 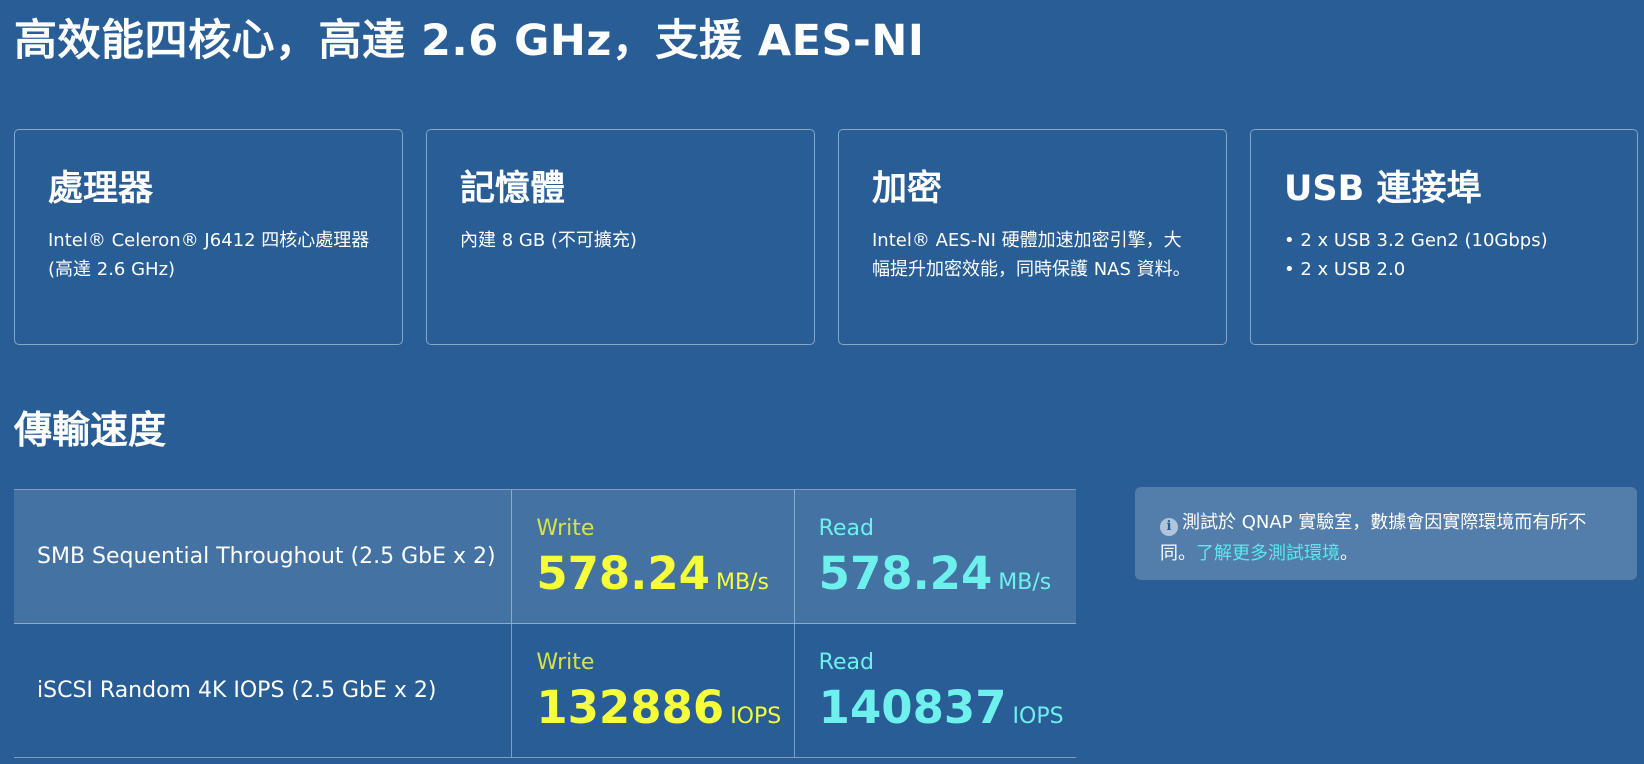 What do you see at coordinates (905, 573) in the screenshot?
I see `read-value: 578.24` at bounding box center [905, 573].